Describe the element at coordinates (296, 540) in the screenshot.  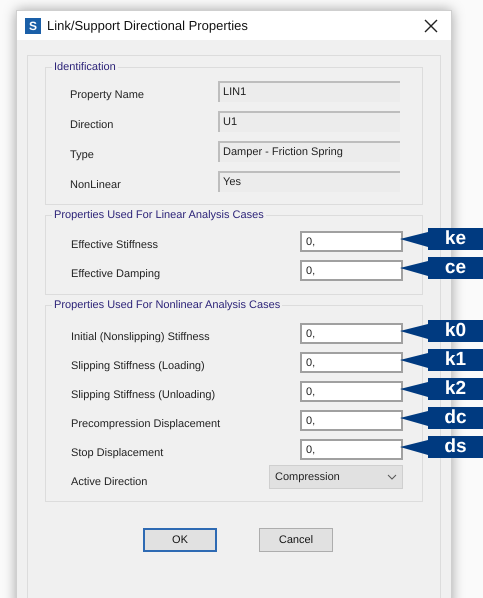
I see `dialog-button: Cancel` at that location.